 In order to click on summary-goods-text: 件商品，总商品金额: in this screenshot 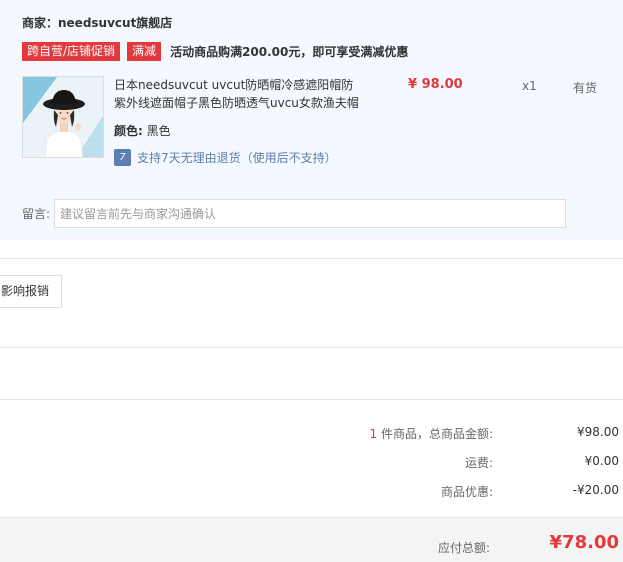, I will do `click(435, 434)`.